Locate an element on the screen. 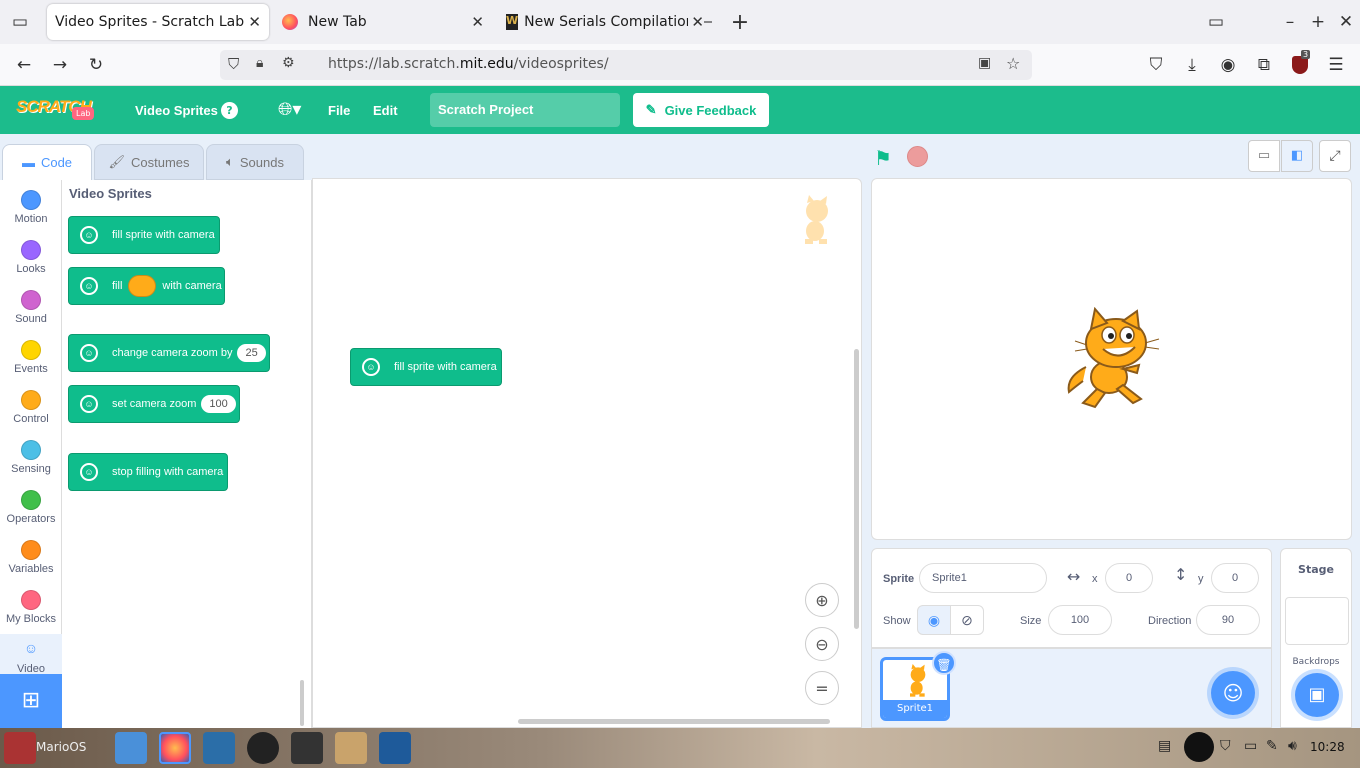  tab-list-icon: ▭ is located at coordinates (20, 22).